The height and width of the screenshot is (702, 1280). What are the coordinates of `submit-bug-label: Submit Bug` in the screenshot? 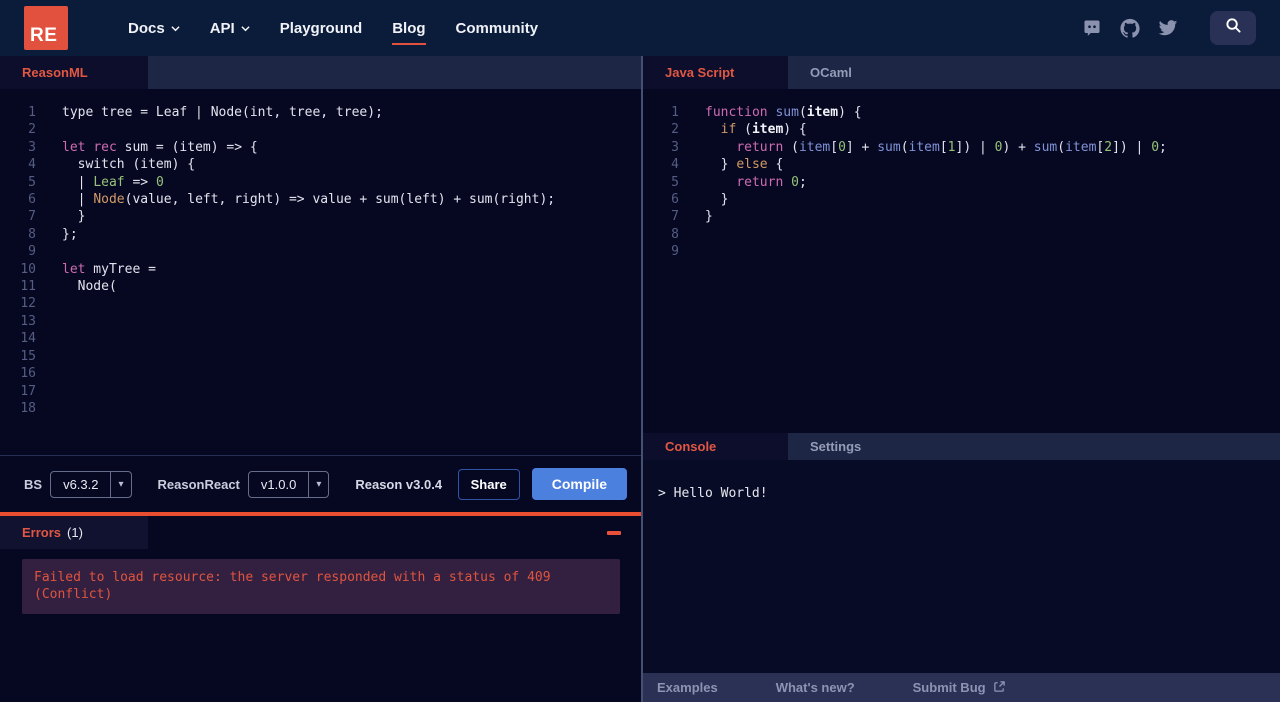 It's located at (949, 687).